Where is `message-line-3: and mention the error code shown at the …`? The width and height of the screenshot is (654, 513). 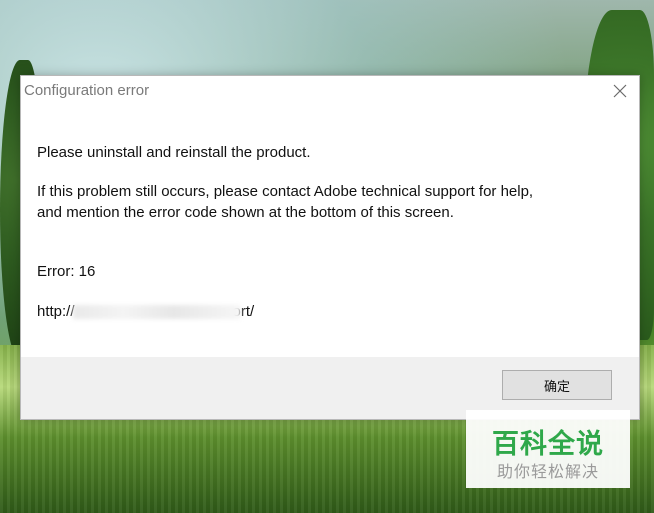 message-line-3: and mention the error code shown at the … is located at coordinates (245, 212).